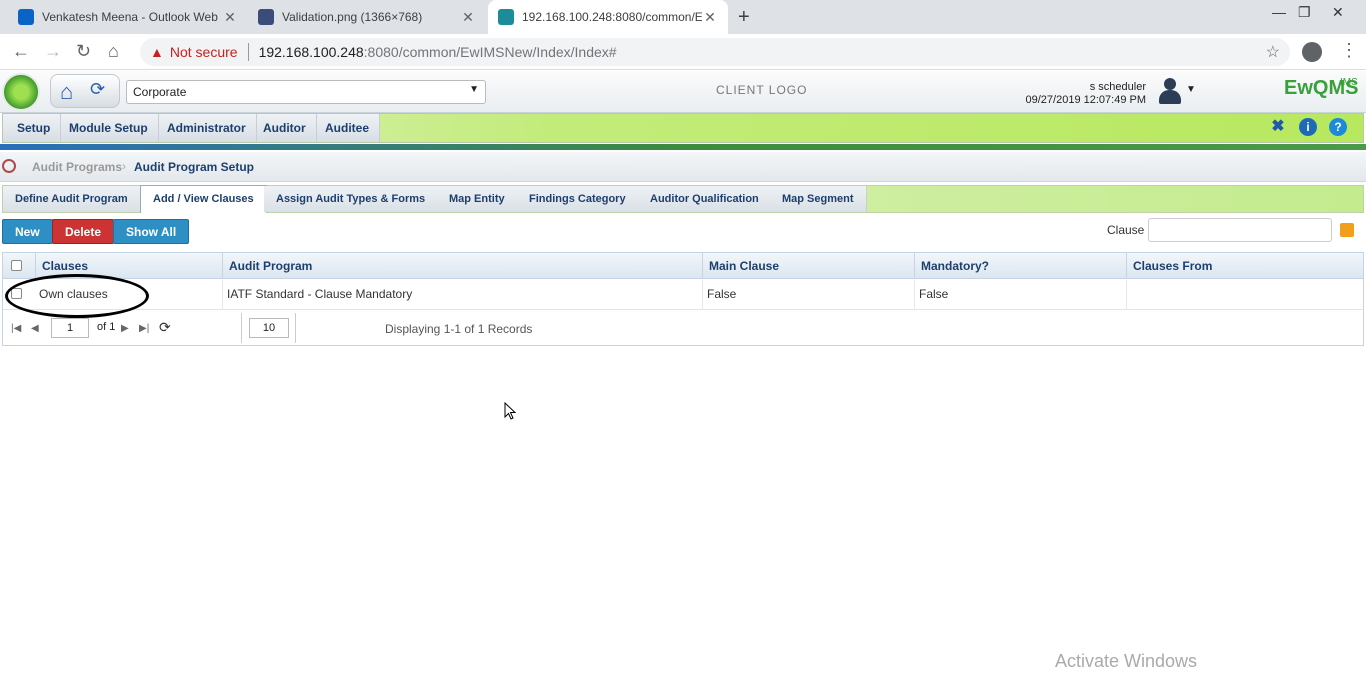  Describe the element at coordinates (1240, 230) in the screenshot. I see `clause-filter-input` at that location.